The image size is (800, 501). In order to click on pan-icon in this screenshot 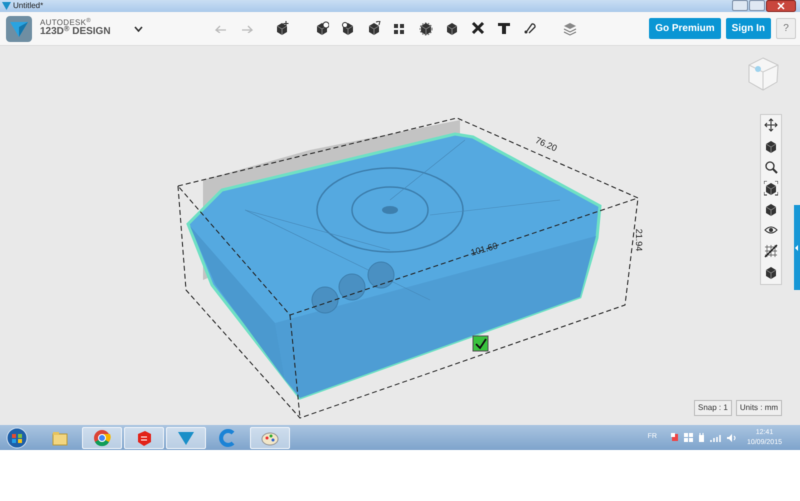, I will do `click(771, 126)`.